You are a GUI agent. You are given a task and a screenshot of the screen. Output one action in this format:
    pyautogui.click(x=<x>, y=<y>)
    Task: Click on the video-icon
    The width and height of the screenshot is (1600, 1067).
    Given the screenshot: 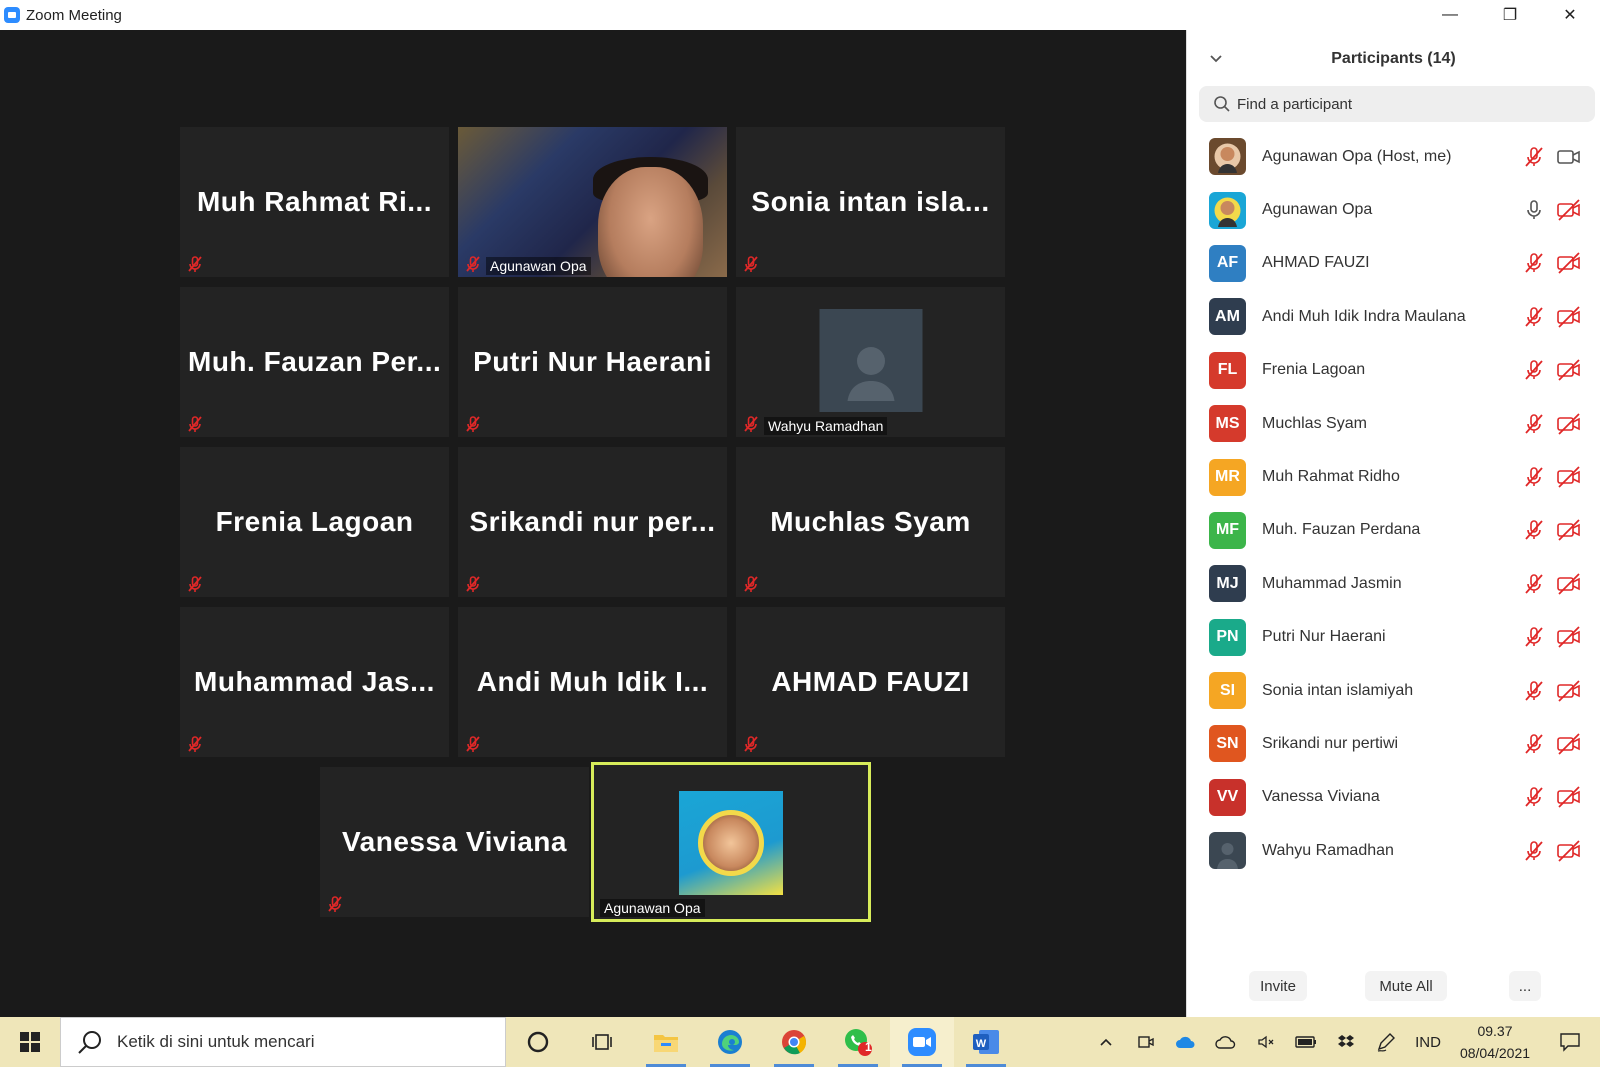 What is the action you would take?
    pyautogui.click(x=1569, y=157)
    